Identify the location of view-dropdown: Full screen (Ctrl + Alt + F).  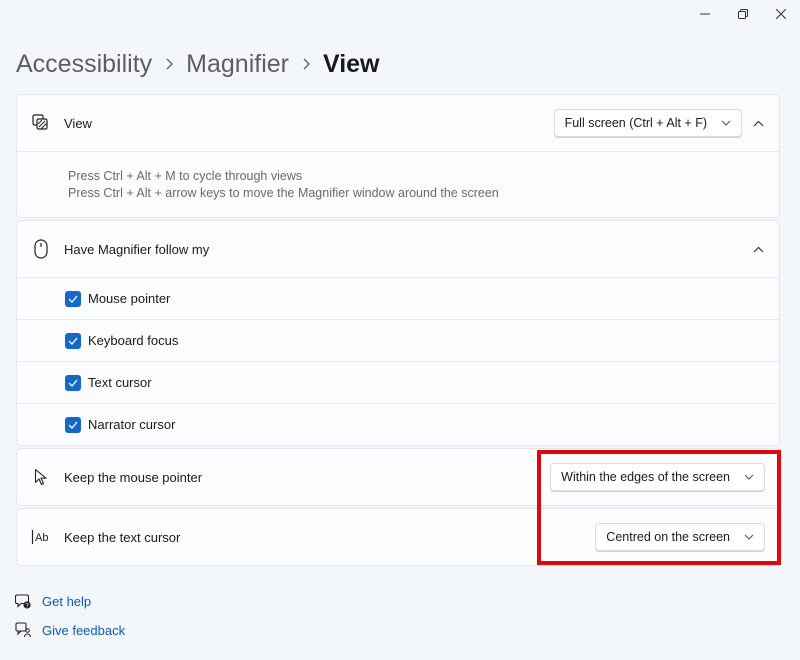
(647, 123).